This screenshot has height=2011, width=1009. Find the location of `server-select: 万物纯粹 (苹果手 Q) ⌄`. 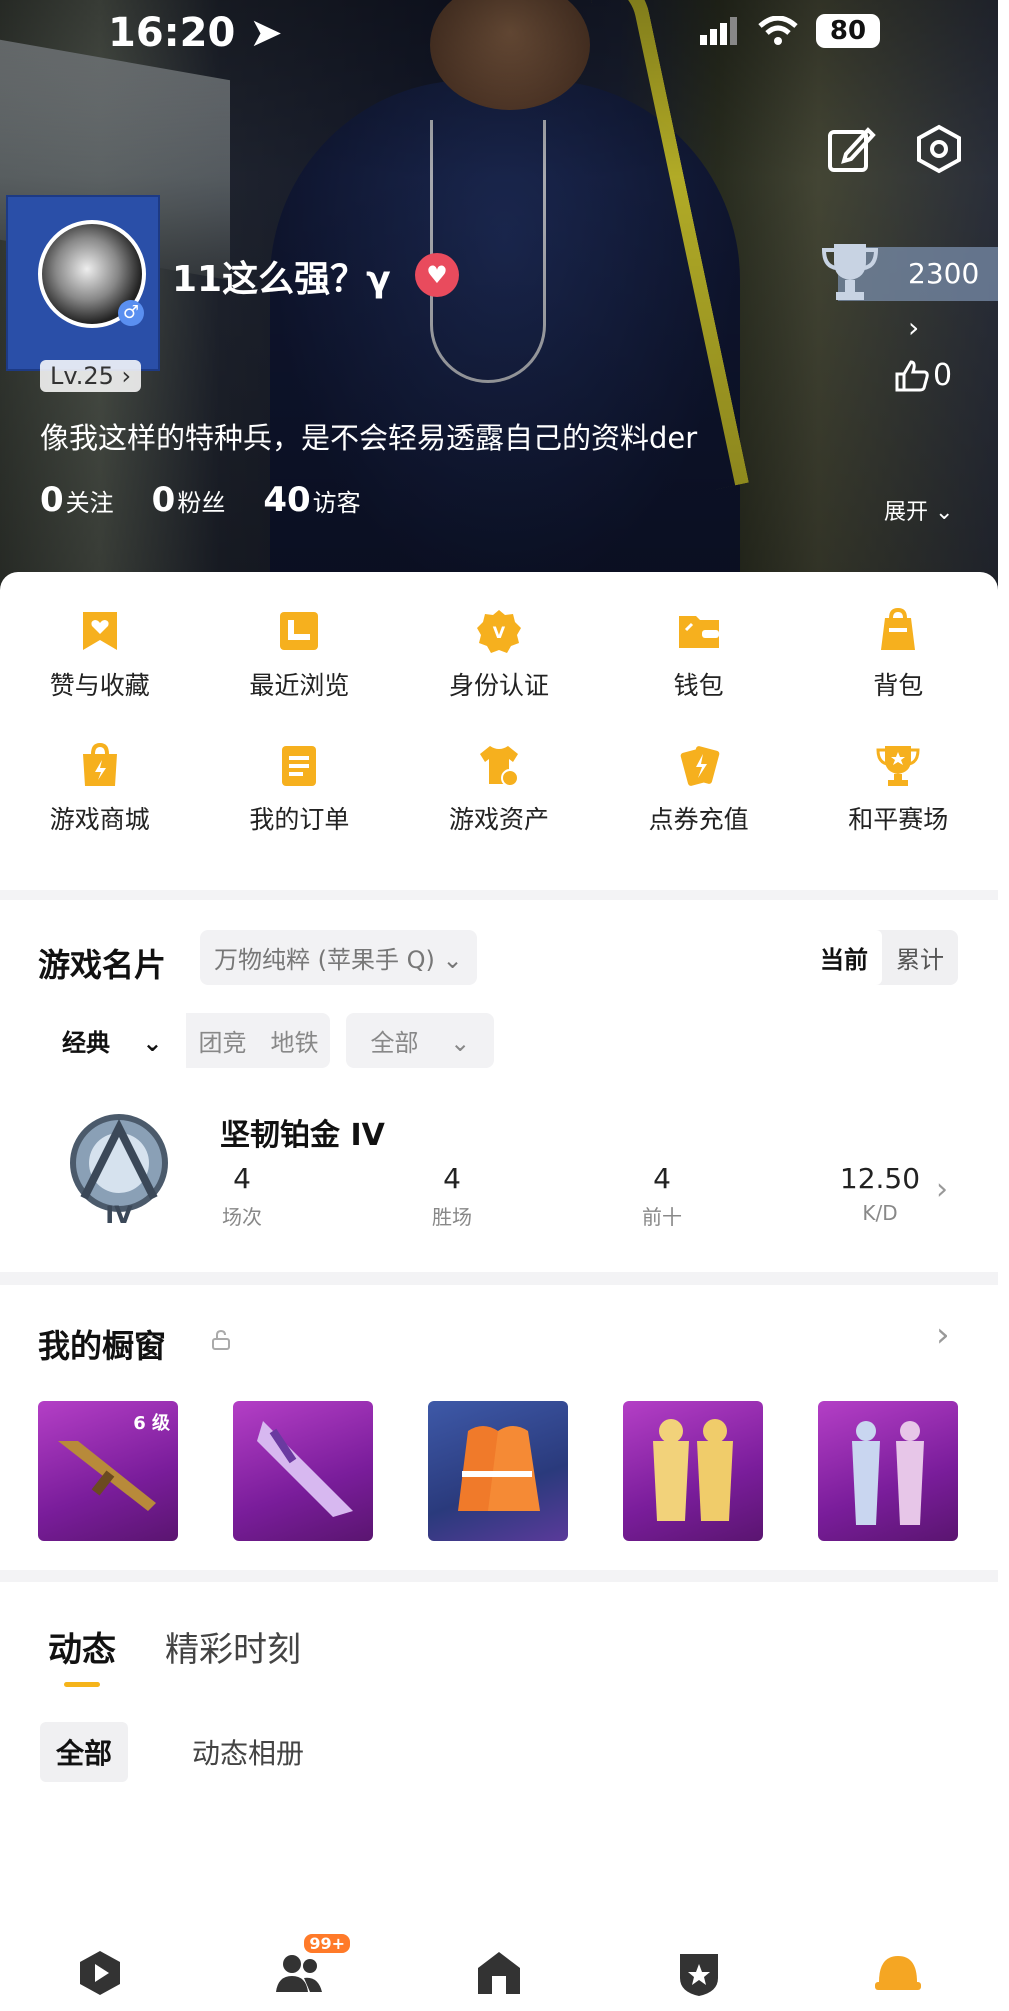

server-select: 万物纯粹 (苹果手 Q) ⌄ is located at coordinates (338, 957).